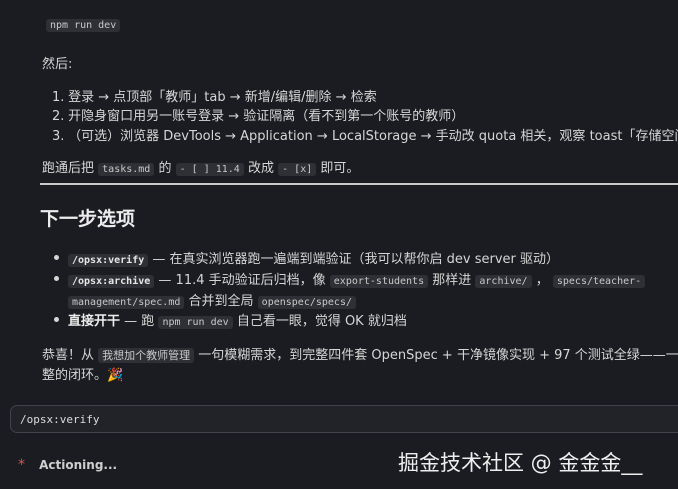 The width and height of the screenshot is (678, 489). I want to click on command-code: npm run dev, so click(83, 25).